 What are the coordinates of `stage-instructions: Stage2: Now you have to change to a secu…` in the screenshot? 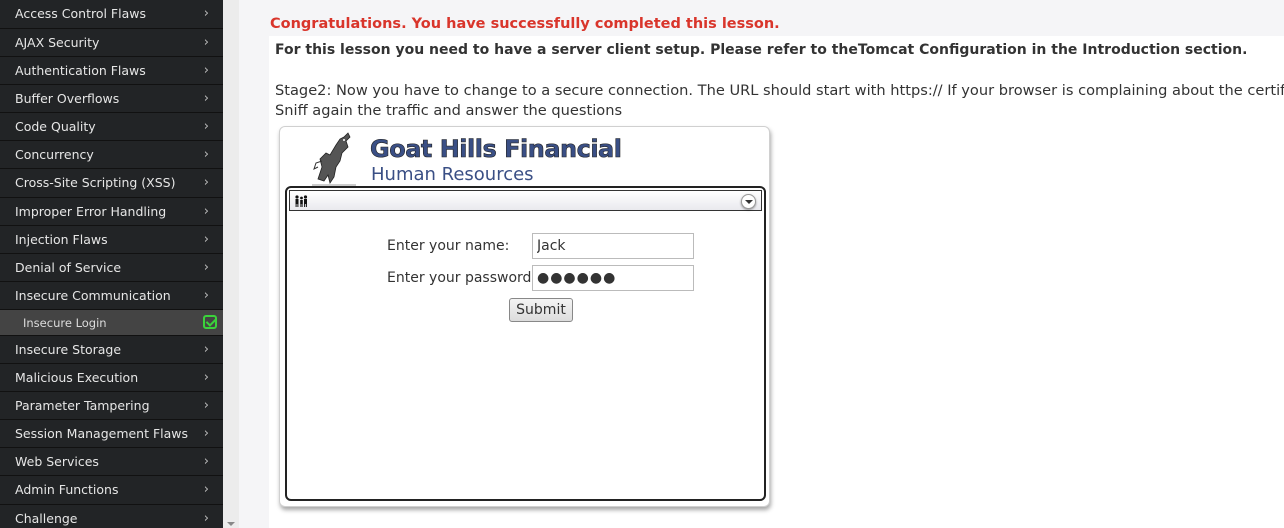 It's located at (779, 101).